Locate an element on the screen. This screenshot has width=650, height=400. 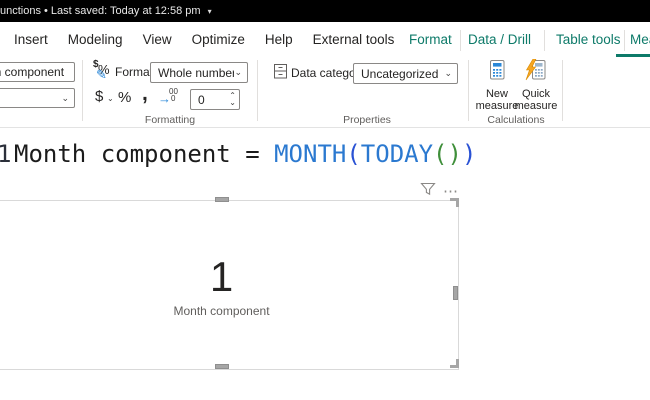
decimal-places-spinner: 0 ⌃ ⌄ is located at coordinates (215, 99).